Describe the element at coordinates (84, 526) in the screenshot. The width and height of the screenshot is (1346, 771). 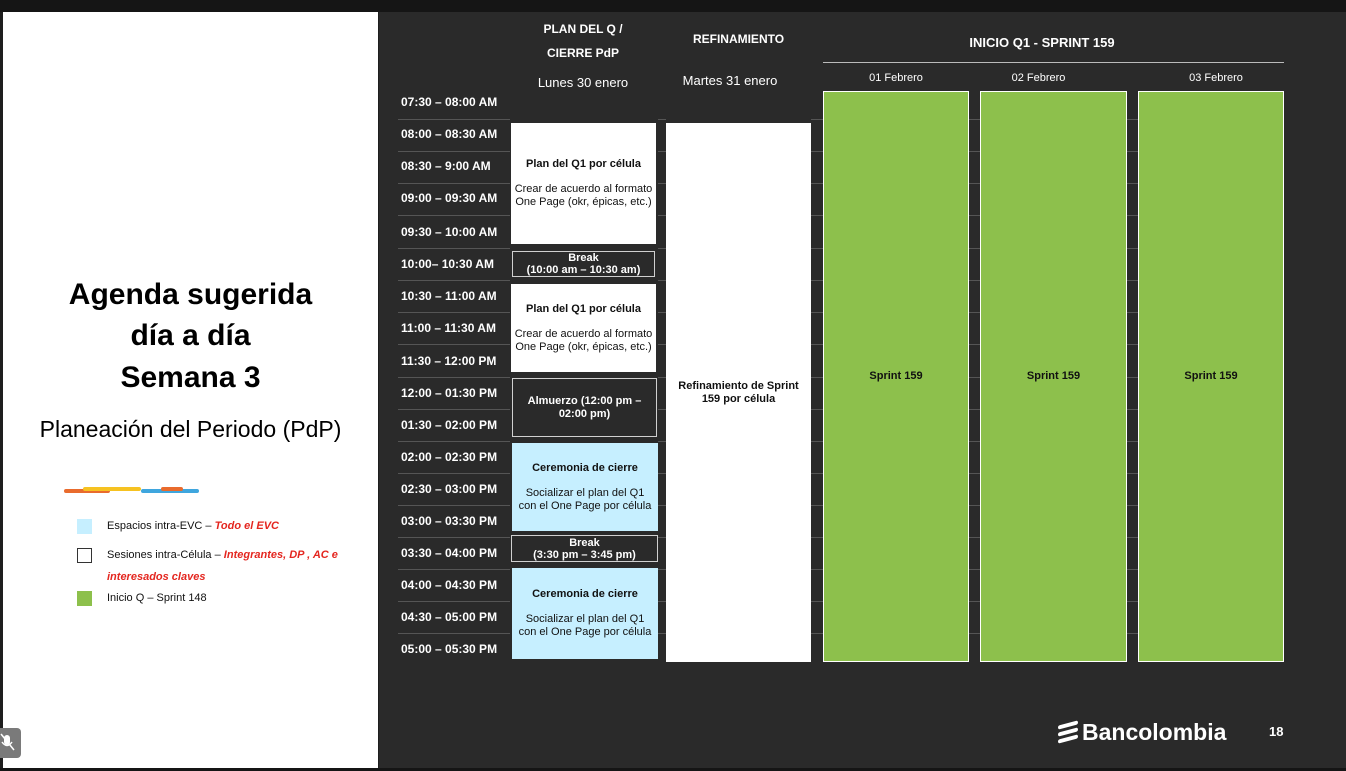
I see `legend-swatch-evc` at that location.